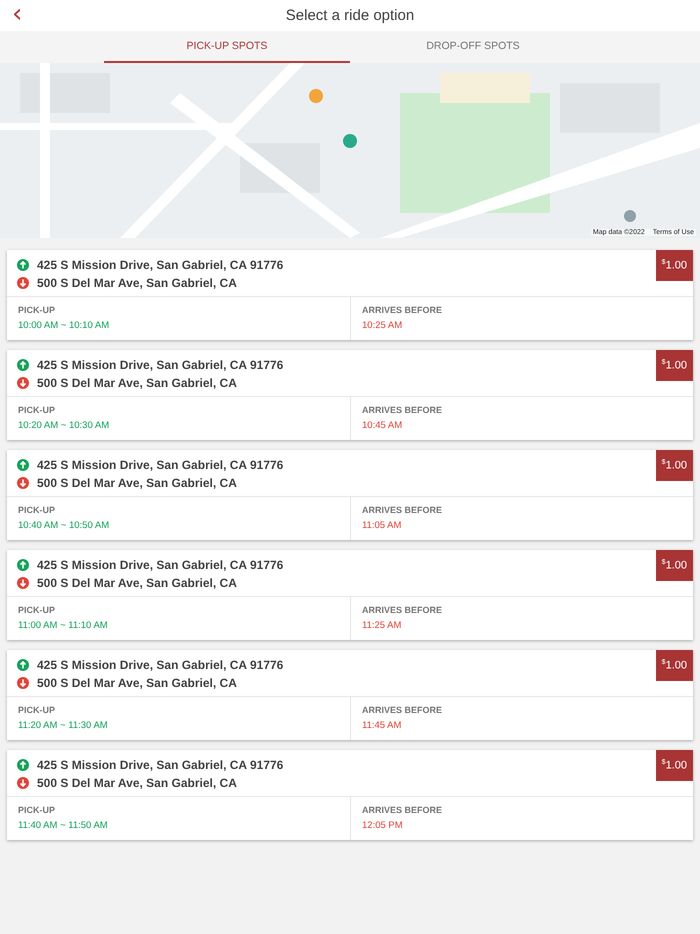 The width and height of the screenshot is (700, 934). I want to click on back-button: ‹, so click(17, 14).